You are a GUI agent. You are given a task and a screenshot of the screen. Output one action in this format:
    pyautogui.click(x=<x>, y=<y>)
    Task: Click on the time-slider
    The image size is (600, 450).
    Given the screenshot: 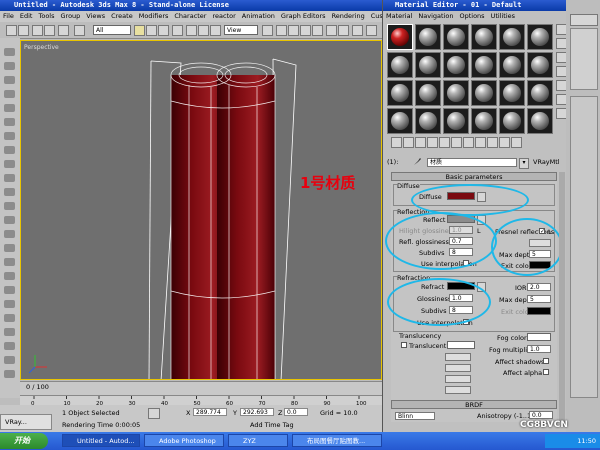 What is the action you would take?
    pyautogui.click(x=201, y=388)
    